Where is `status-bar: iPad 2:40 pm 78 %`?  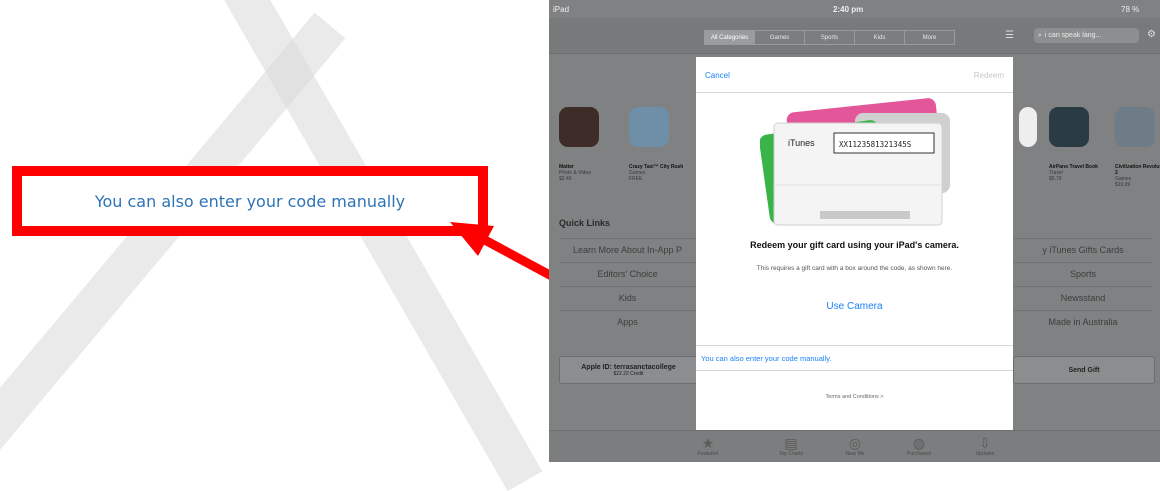 status-bar: iPad 2:40 pm 78 % is located at coordinates (854, 9).